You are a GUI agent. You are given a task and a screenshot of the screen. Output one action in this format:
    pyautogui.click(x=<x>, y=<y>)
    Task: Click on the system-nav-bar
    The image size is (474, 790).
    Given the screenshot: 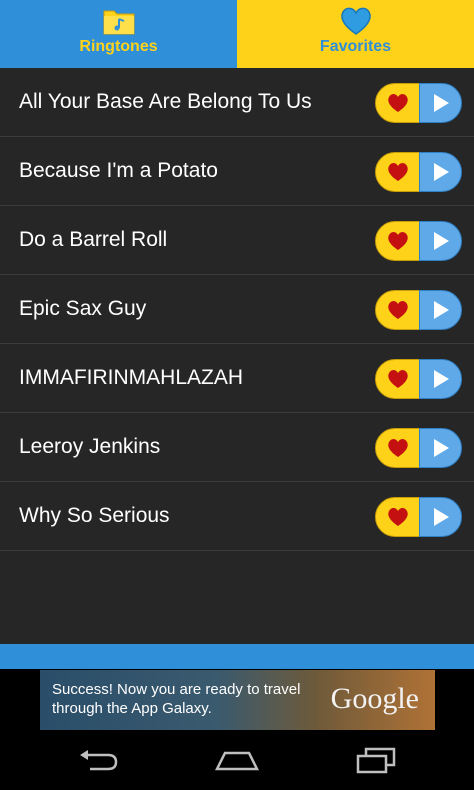 What is the action you would take?
    pyautogui.click(x=237, y=760)
    